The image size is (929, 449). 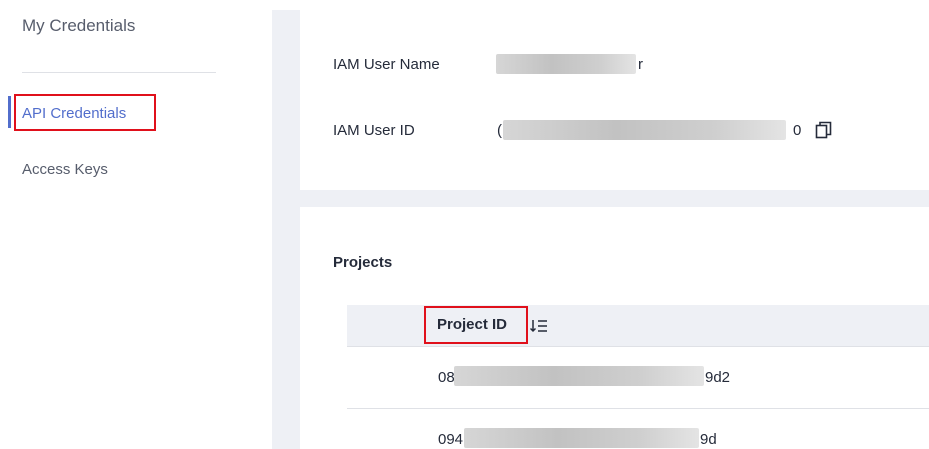 What do you see at coordinates (566, 64) in the screenshot?
I see `iam-user-name-redacted` at bounding box center [566, 64].